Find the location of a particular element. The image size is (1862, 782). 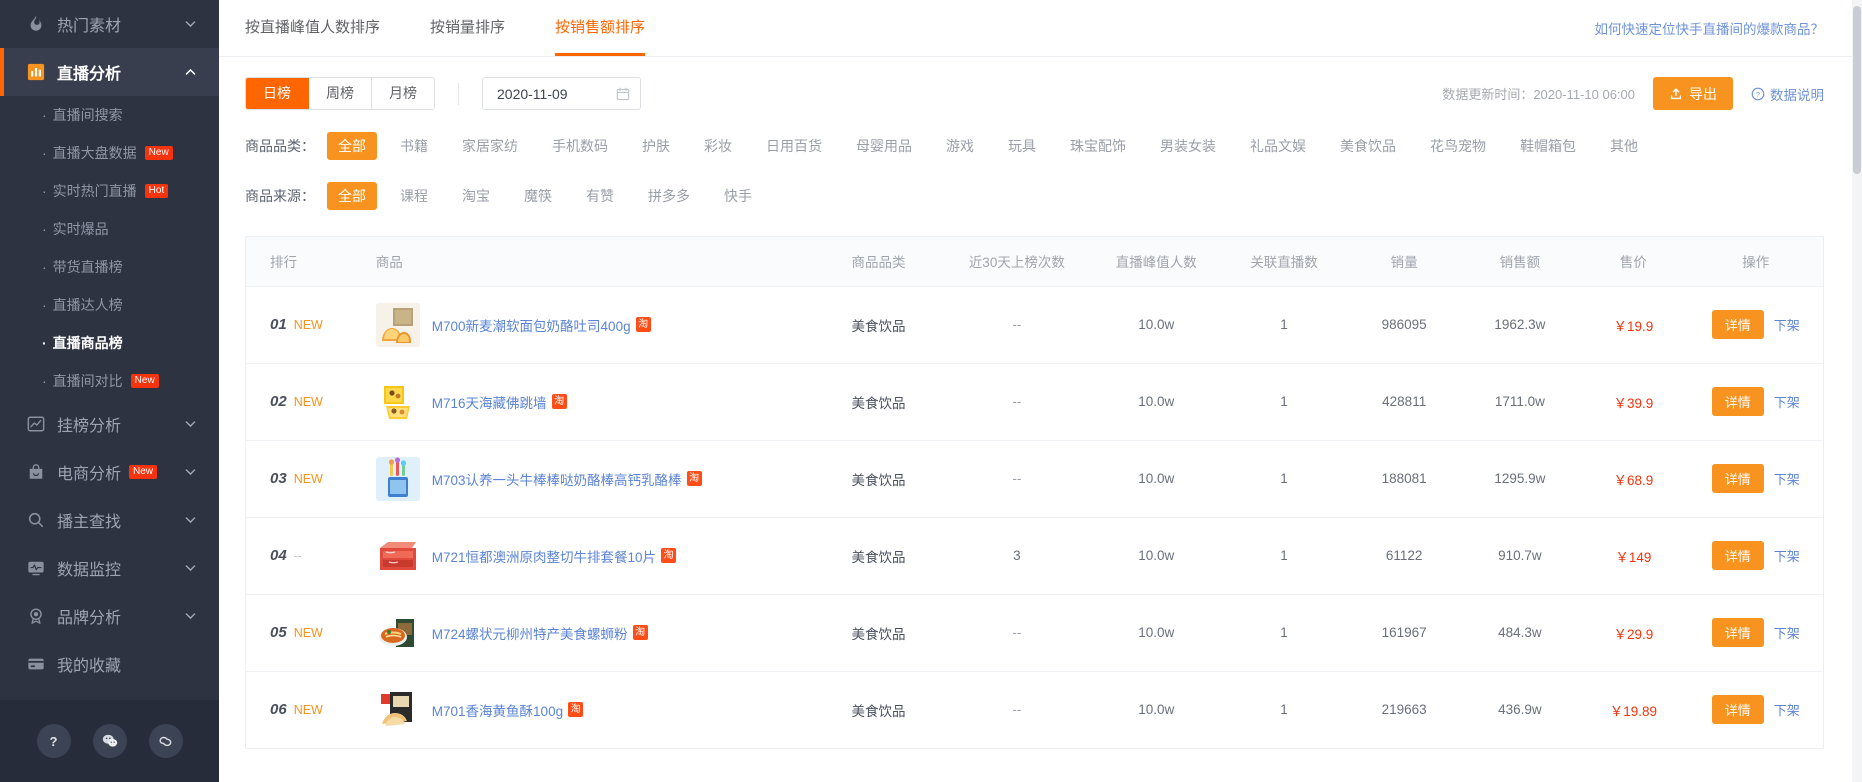

product-name-link: M703认养一头牛棒棒哒奶酪棒高钙乳酪棒 is located at coordinates (557, 479).